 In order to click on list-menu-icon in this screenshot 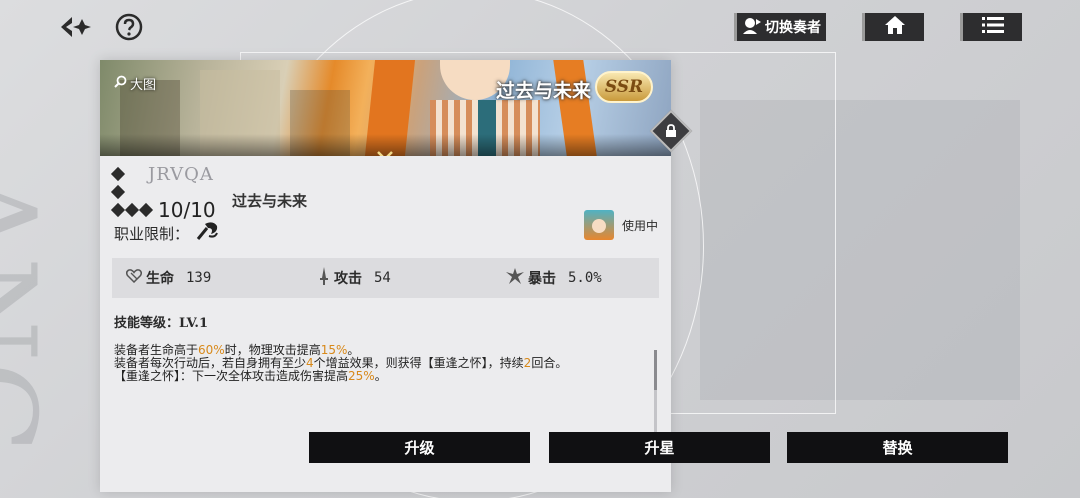, I will do `click(992, 27)`.